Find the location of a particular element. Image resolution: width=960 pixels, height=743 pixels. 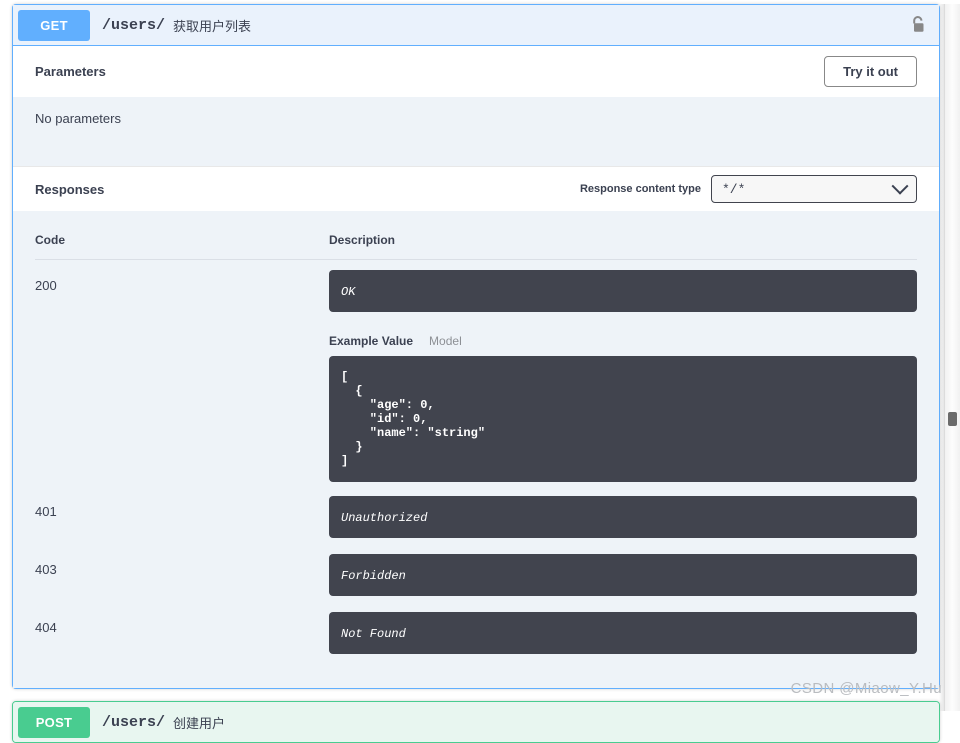

response-code: 404 is located at coordinates (46, 627).